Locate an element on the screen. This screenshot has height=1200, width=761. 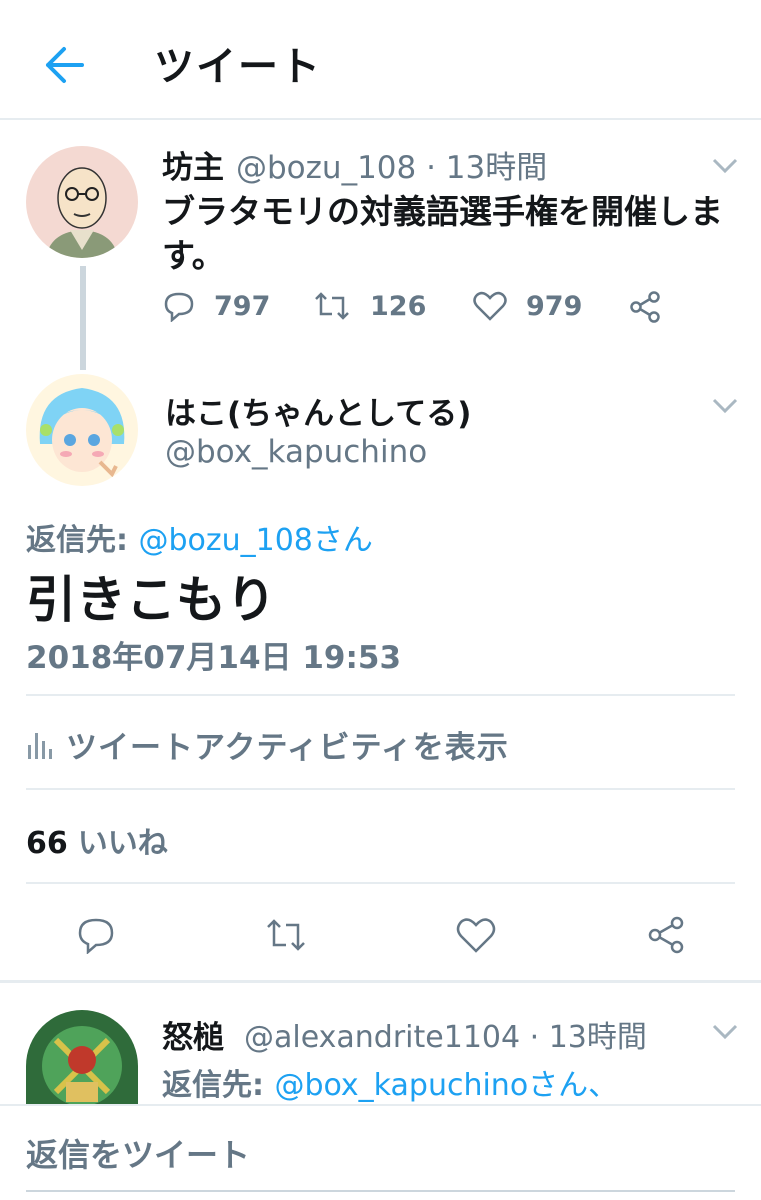
bar-chart-icon is located at coordinates (40, 745).